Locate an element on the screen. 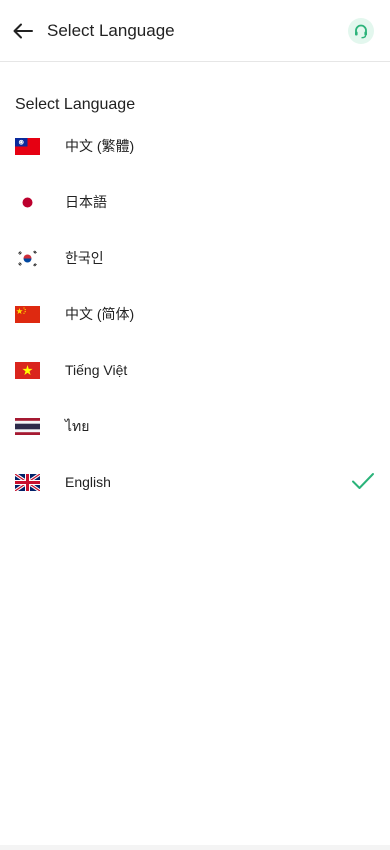 The height and width of the screenshot is (850, 390). language-label: 한국인 is located at coordinates (84, 258).